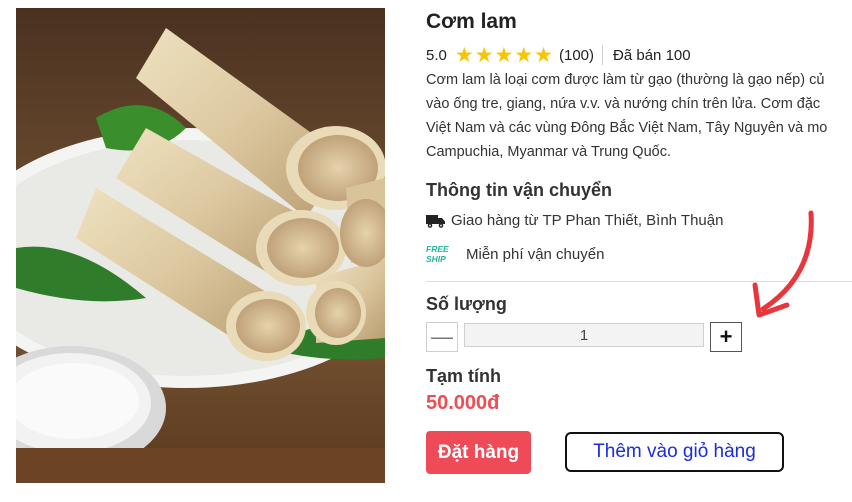 This screenshot has height=502, width=852. Describe the element at coordinates (587, 220) in the screenshot. I see `shipping-from: Giao hàng từ TP Phan Thiết, Bình Thuận` at that location.